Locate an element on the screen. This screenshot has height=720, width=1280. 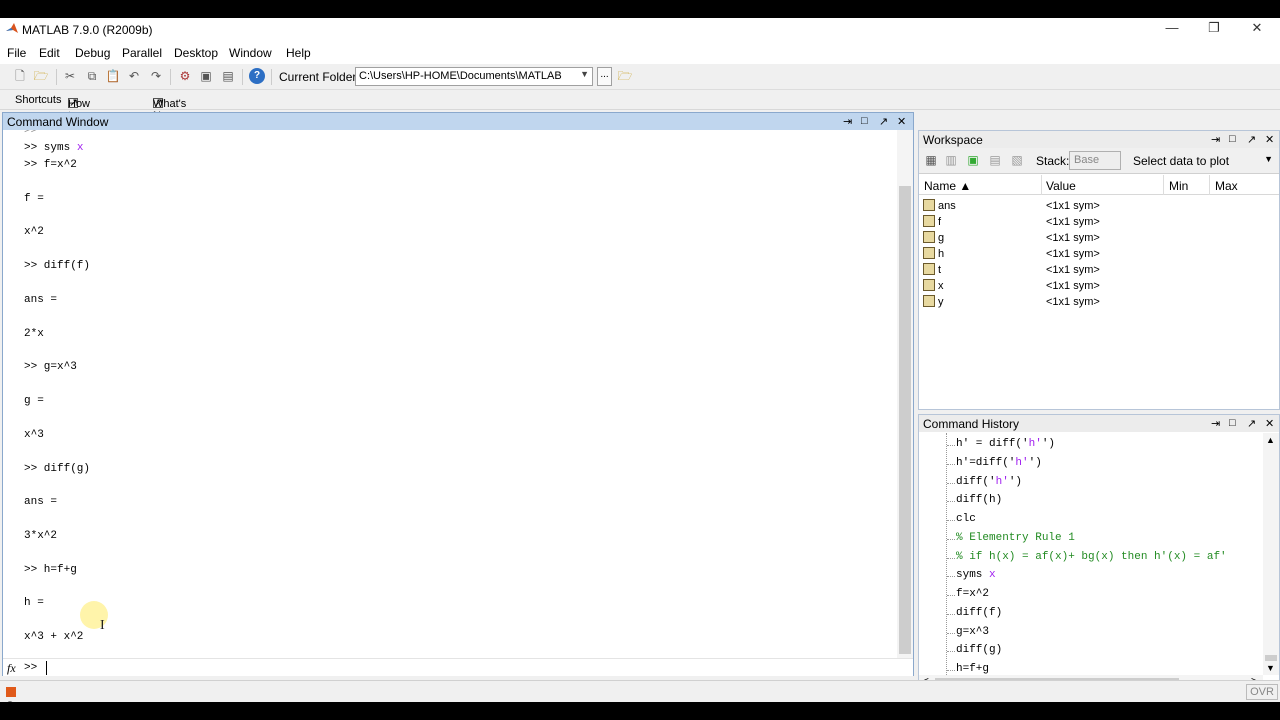
stack-select: Base is located at coordinates (1095, 160).